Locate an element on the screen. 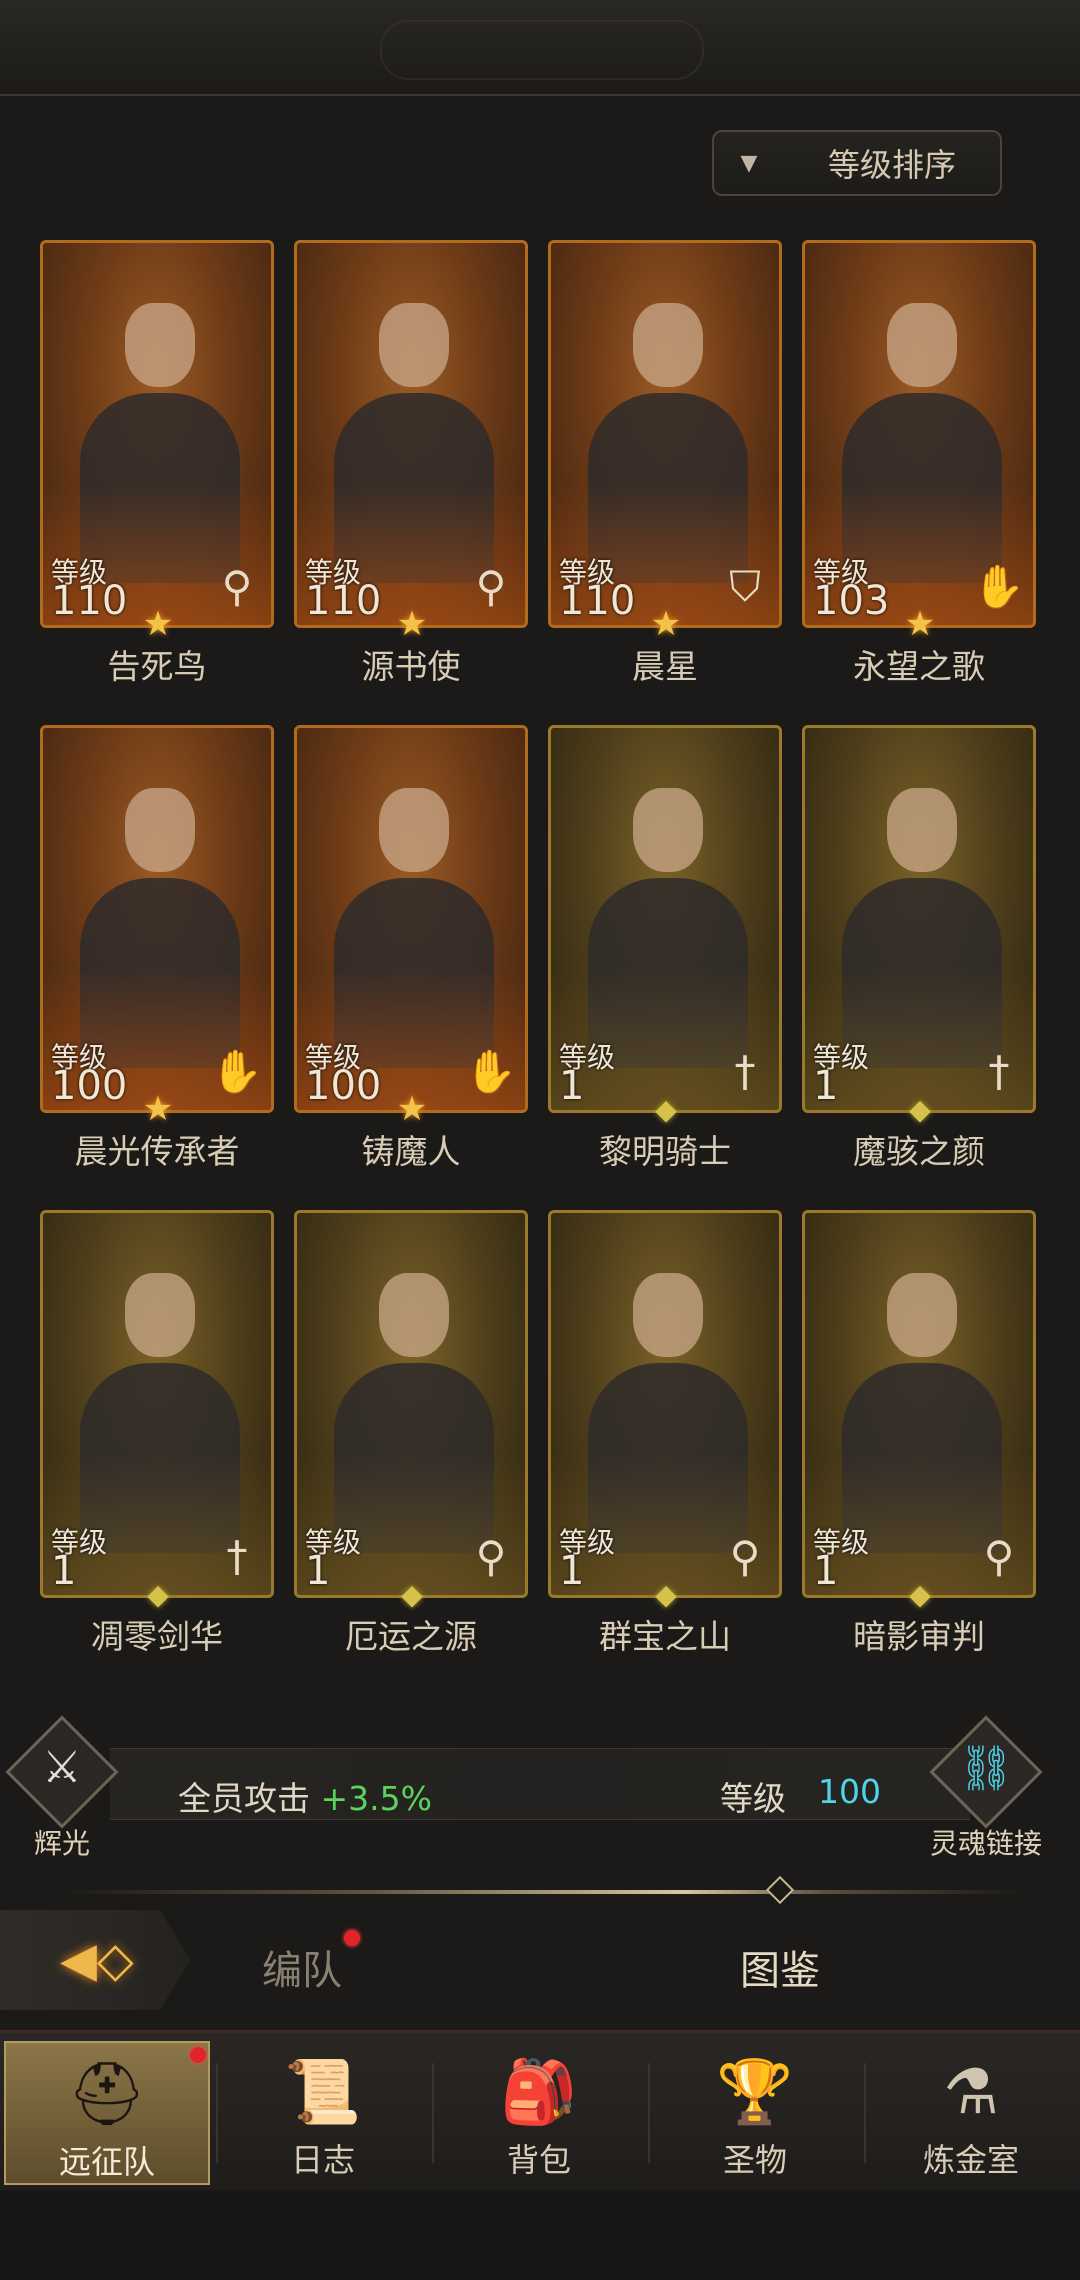 This screenshot has width=1080, height=2280. hero-level-value: 103 is located at coordinates (851, 601).